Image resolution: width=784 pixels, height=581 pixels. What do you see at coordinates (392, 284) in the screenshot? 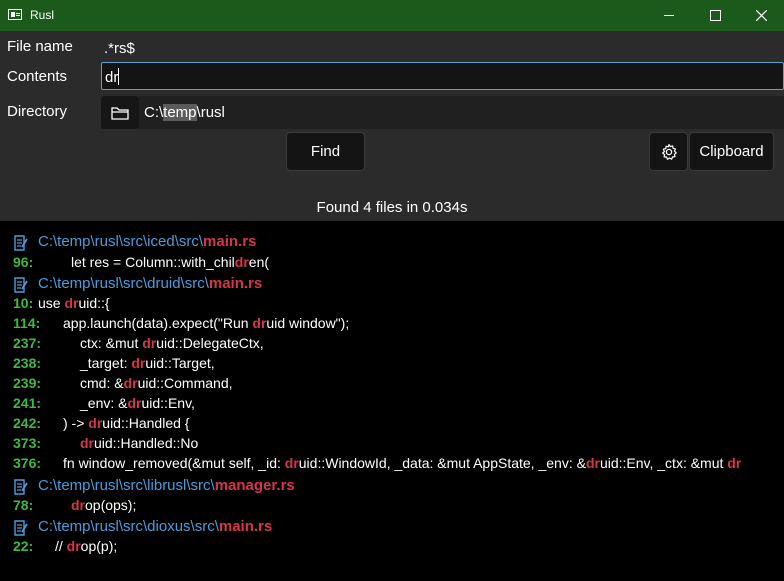
I see `result-file-row: C:\temp\rusl\src\druid\src\main.rs` at bounding box center [392, 284].